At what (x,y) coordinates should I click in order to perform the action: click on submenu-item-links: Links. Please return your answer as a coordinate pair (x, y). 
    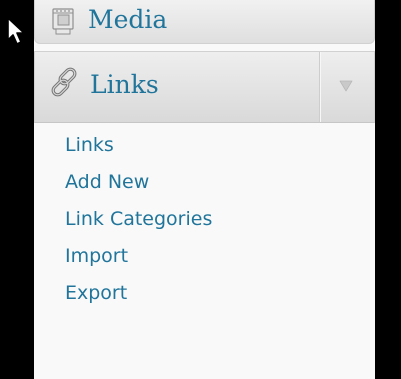
    Looking at the image, I should click on (204, 144).